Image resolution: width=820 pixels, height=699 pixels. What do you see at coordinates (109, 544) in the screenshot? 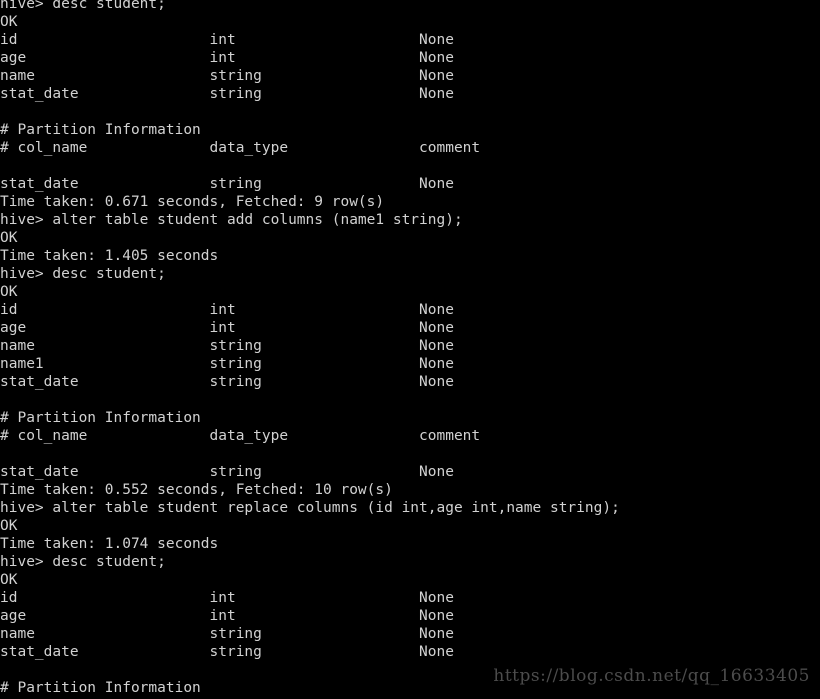
I see `terminal-line: Time taken: 1.074 seconds` at bounding box center [109, 544].